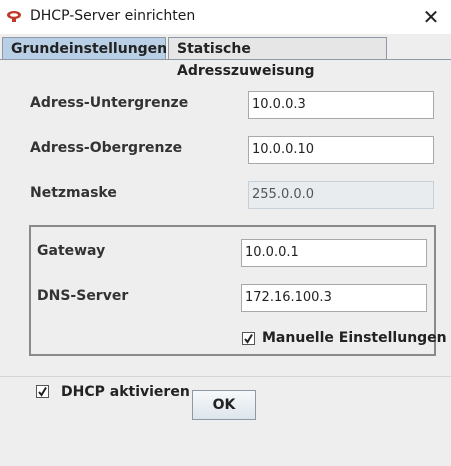  I want to click on dns-input: 172.16.100.3, so click(334, 298).